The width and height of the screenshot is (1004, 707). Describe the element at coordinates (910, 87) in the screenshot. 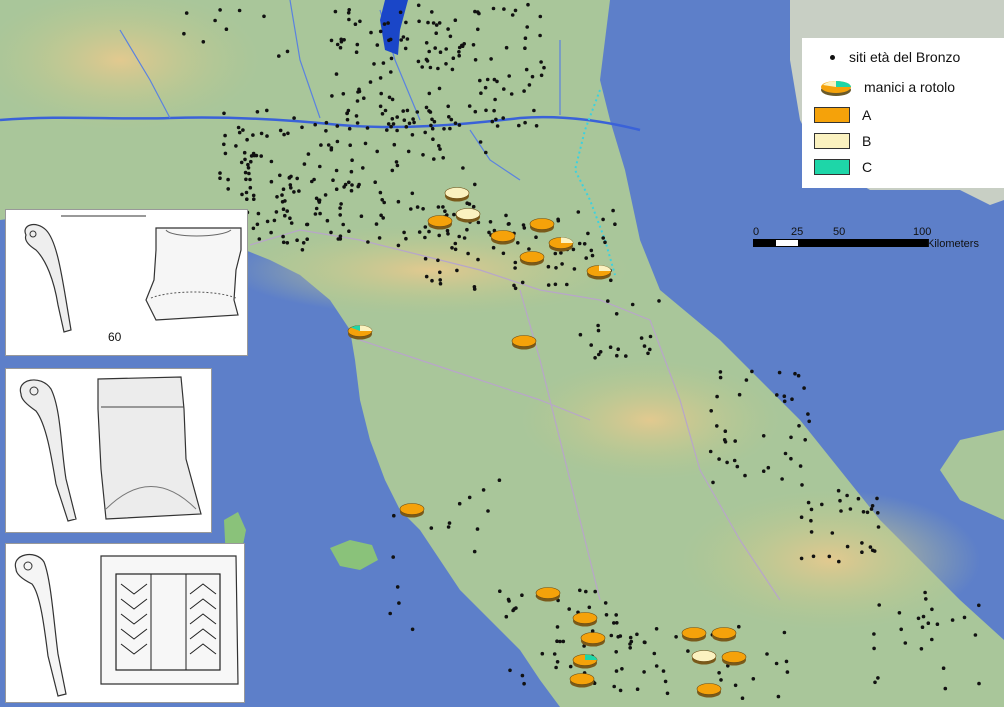

I see `legend-handles-label: manici a rotolo` at that location.